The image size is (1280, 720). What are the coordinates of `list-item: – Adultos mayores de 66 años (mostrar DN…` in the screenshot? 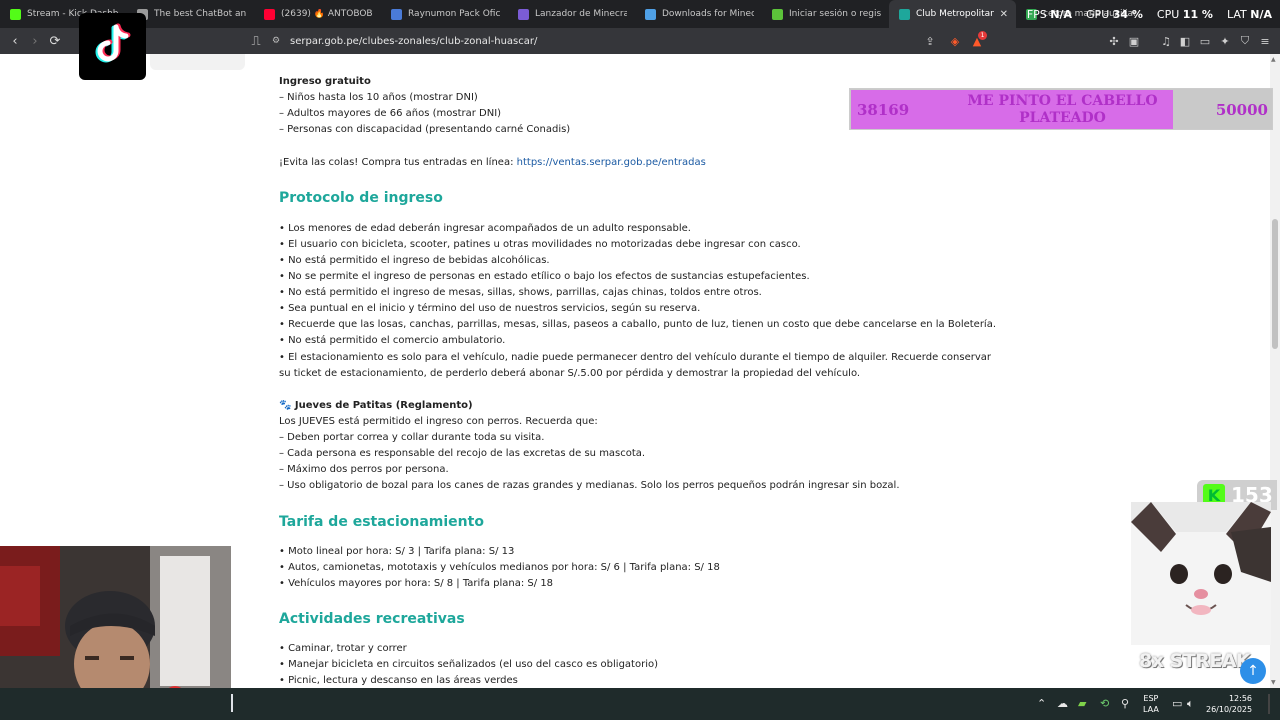 It's located at (390, 113).